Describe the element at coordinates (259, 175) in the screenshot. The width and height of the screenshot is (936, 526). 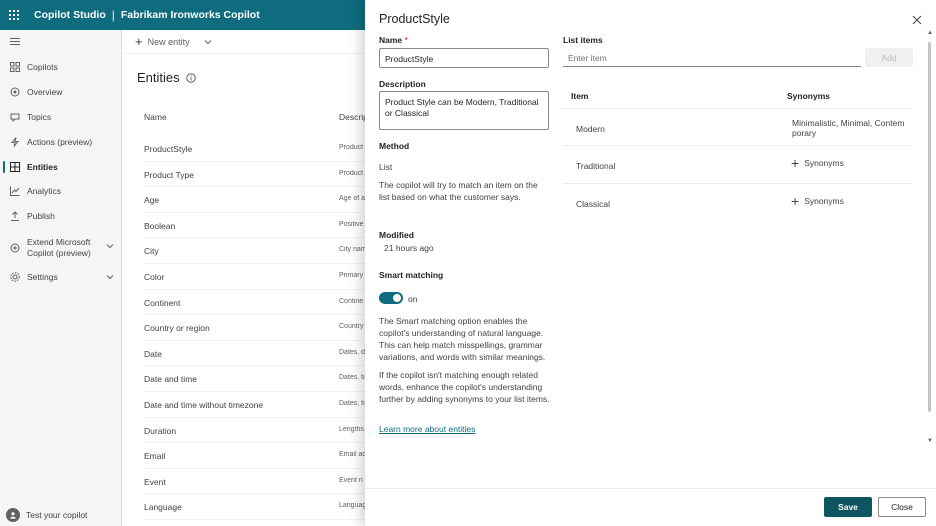
I see `table-row: Product Type Product` at that location.